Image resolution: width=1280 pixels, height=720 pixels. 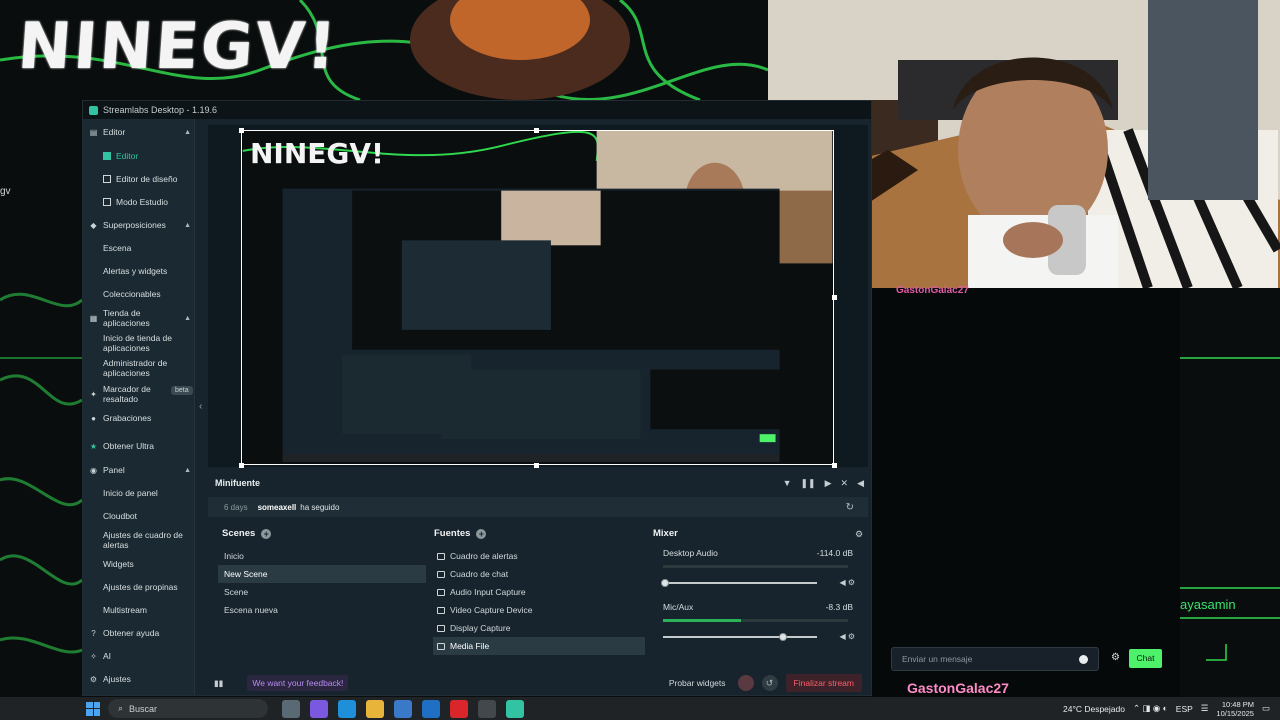 What do you see at coordinates (114, 132) in the screenshot?
I see `nav-group-label: Editor` at bounding box center [114, 132].